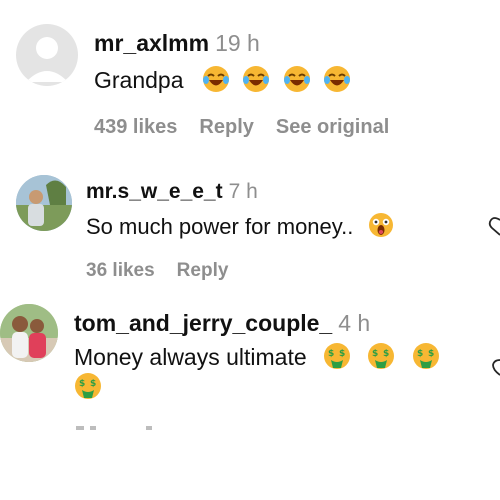 This screenshot has height=500, width=500. What do you see at coordinates (203, 323) in the screenshot?
I see `username: tom_and_jerry_couple_` at bounding box center [203, 323].